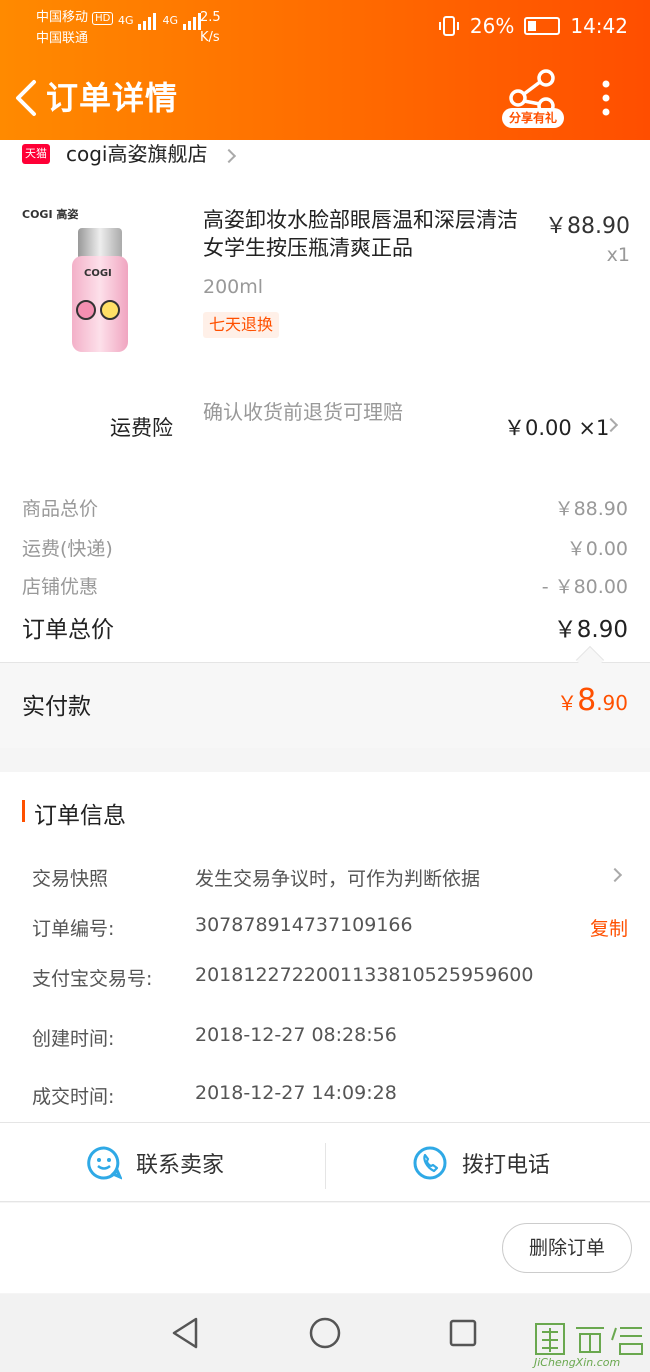  Describe the element at coordinates (100, 243) in the screenshot. I see `bottle-cap` at that location.